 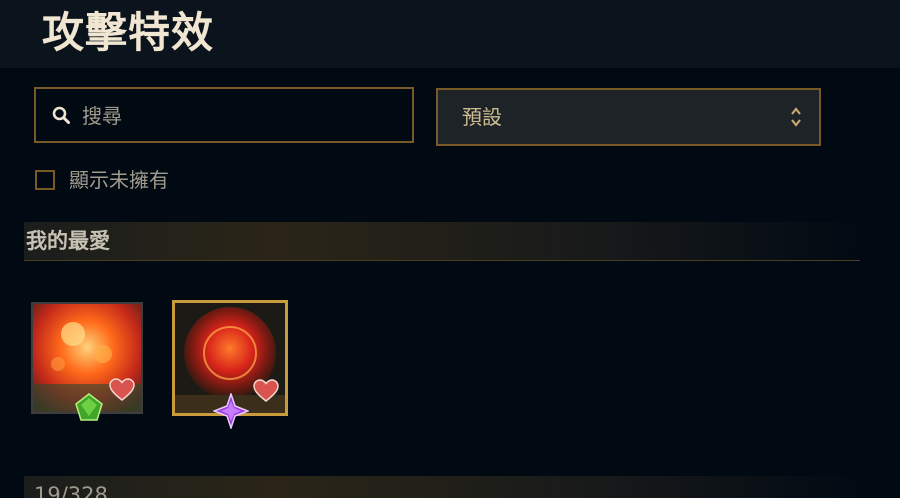 I want to click on collection-count: 19/328, so click(x=71, y=490).